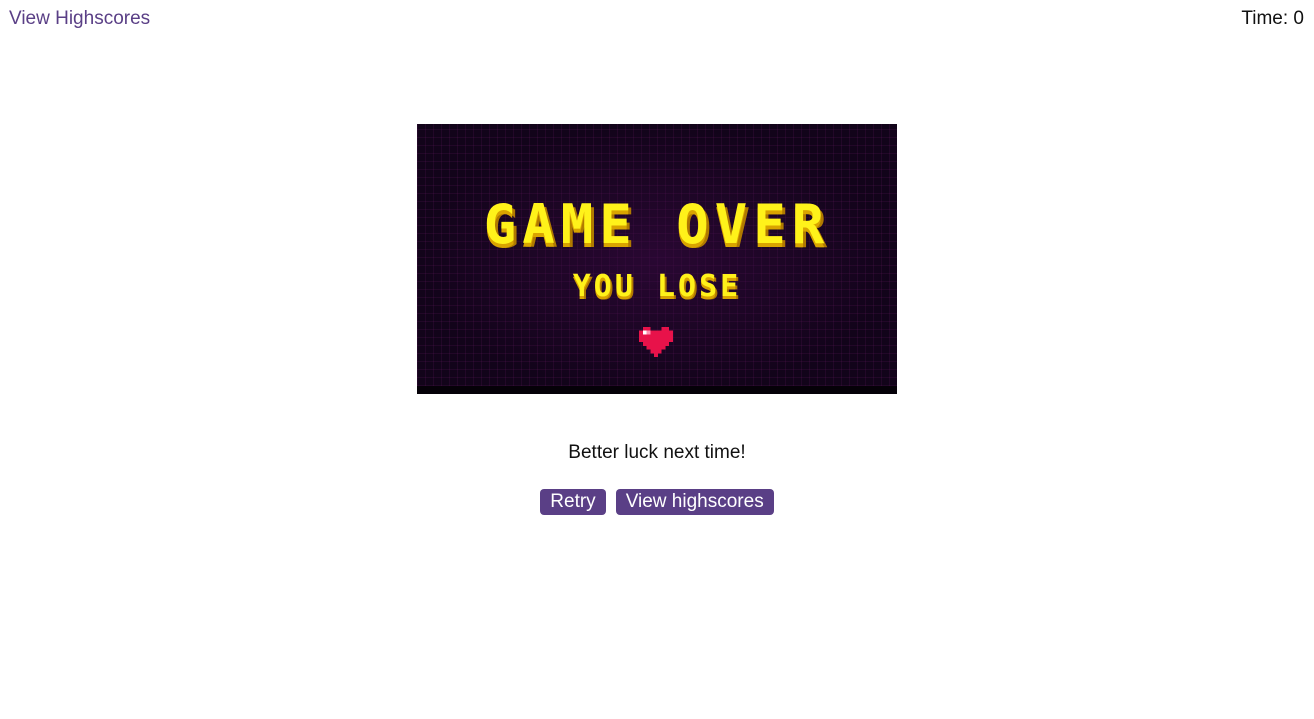 This screenshot has height=719, width=1314. I want to click on heart-icon, so click(656, 342).